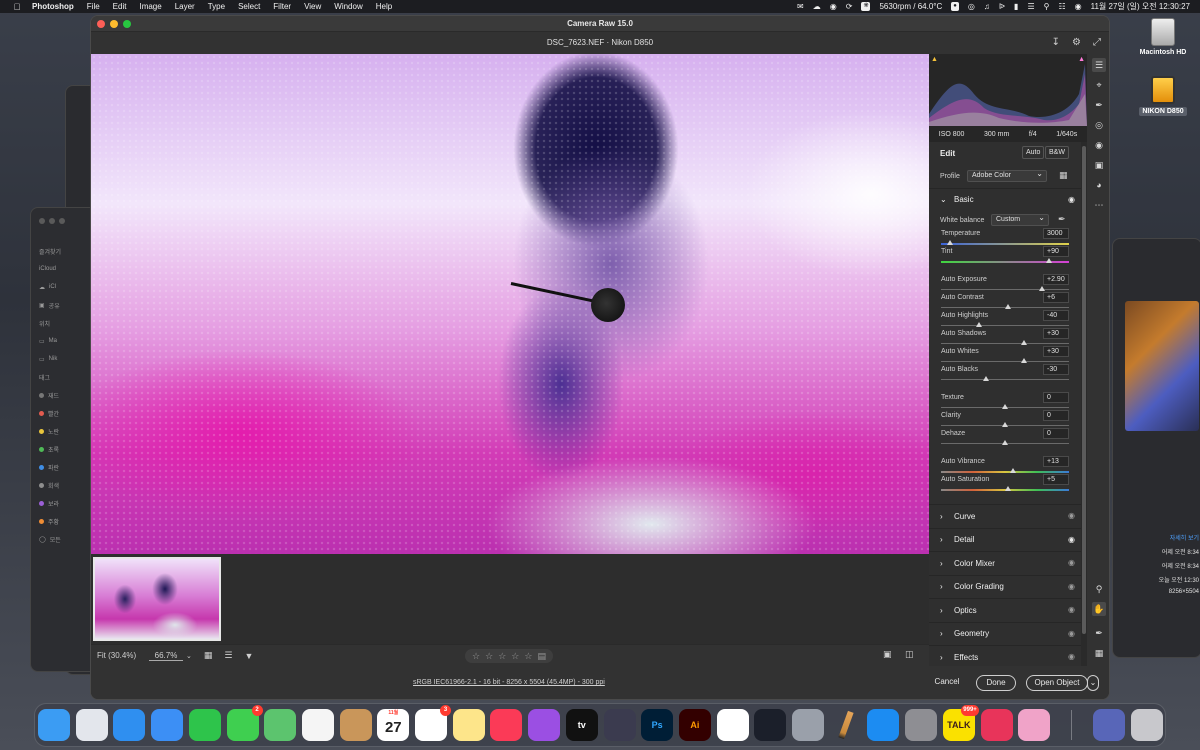 The height and width of the screenshot is (750, 1200). I want to click on dock-clip-studio-icon, so click(732, 725).